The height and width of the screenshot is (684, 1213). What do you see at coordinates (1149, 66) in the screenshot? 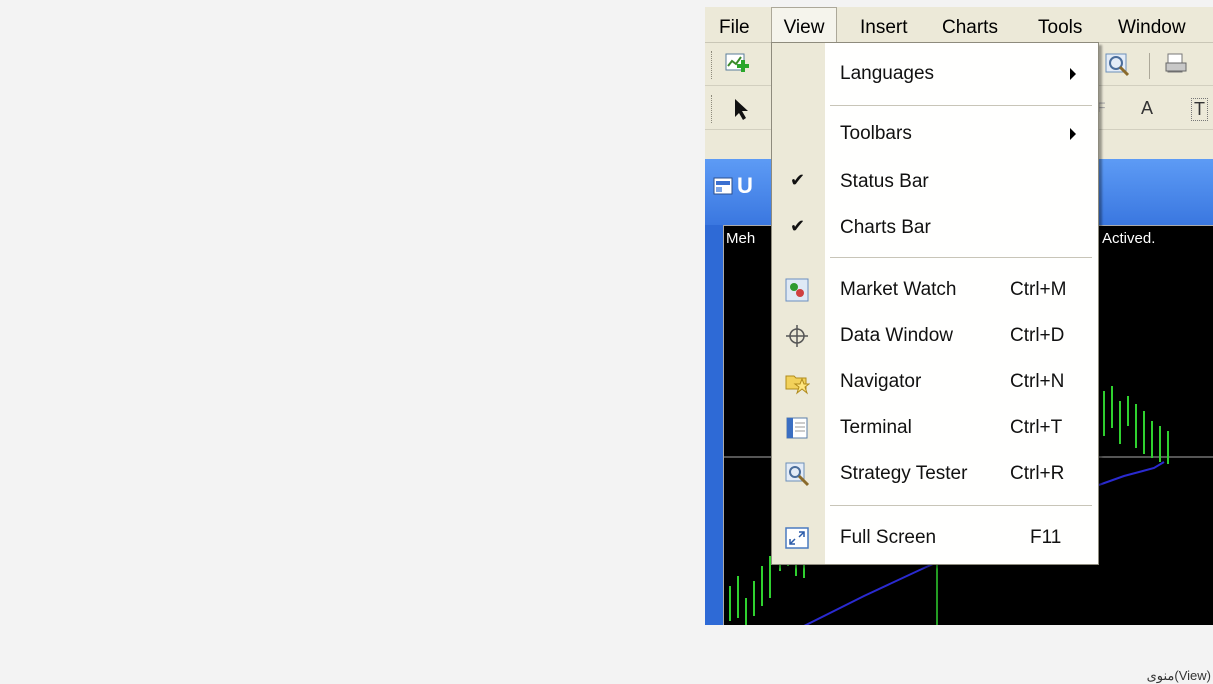
I see `toolbar-separator` at bounding box center [1149, 66].